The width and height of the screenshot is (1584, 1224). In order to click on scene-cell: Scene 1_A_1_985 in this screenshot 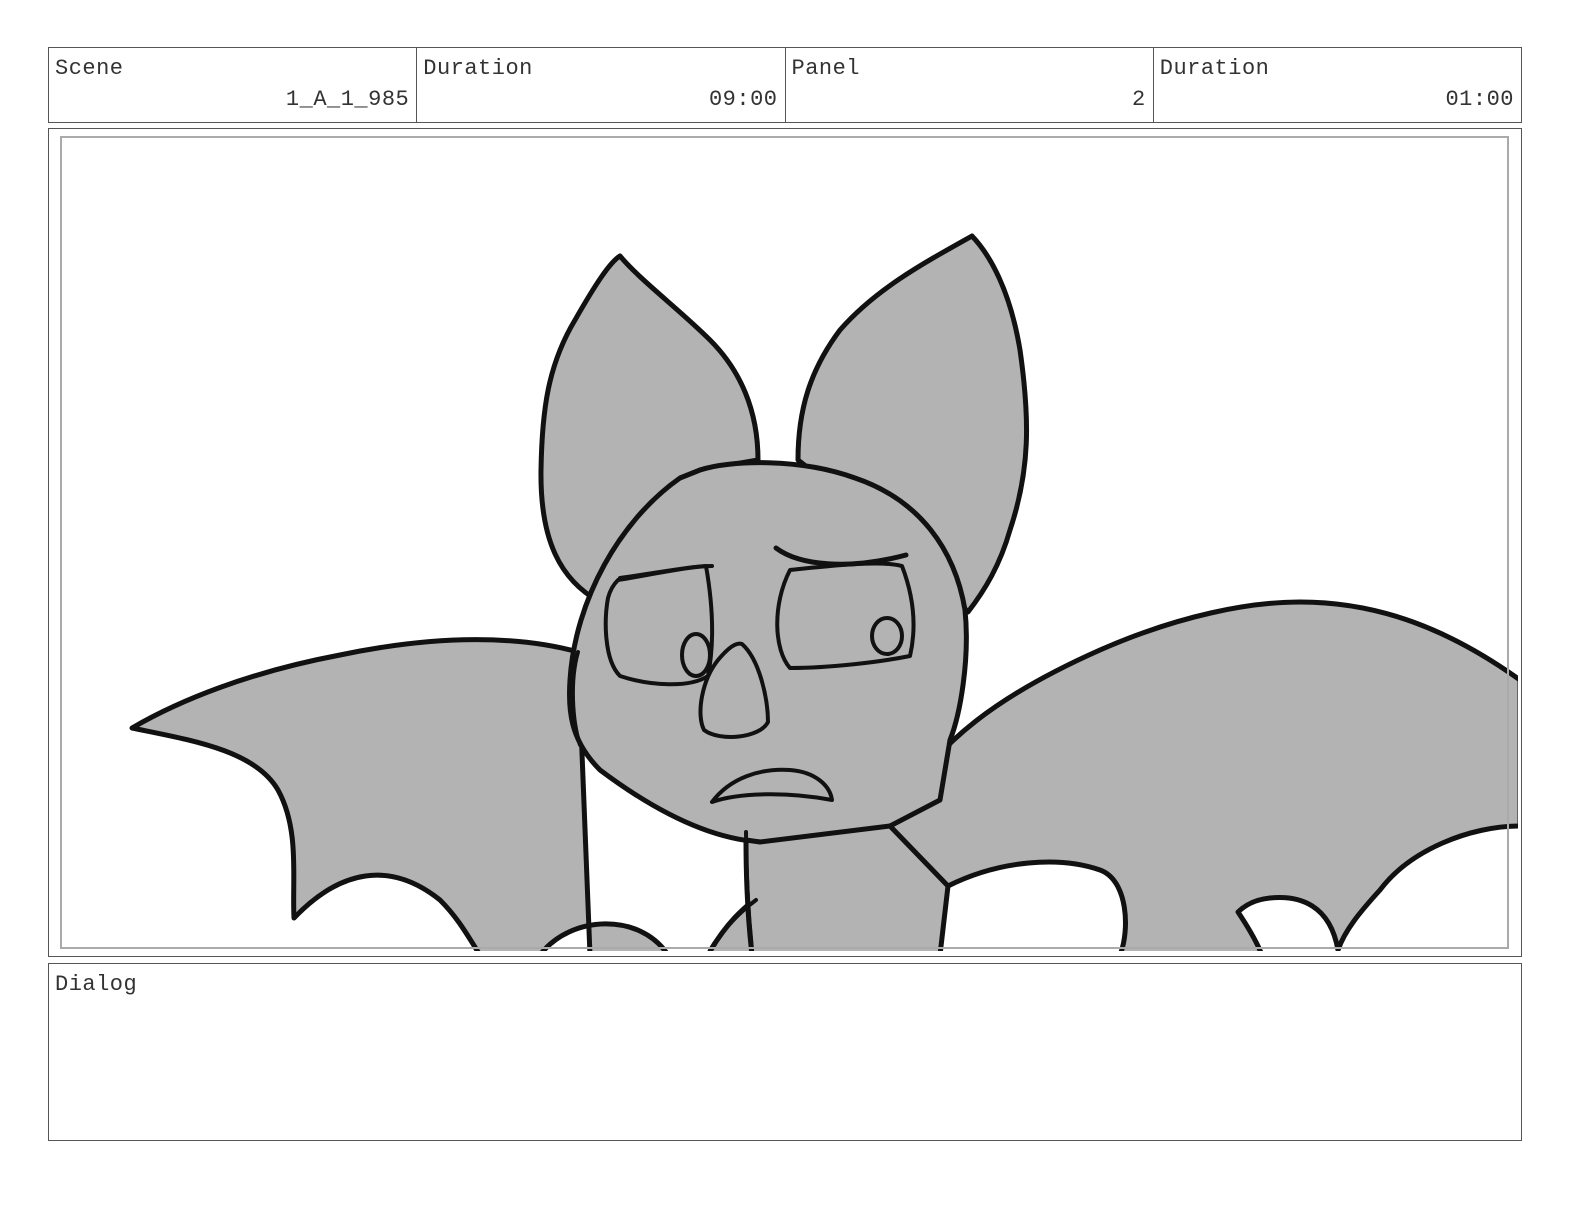, I will do `click(233, 85)`.